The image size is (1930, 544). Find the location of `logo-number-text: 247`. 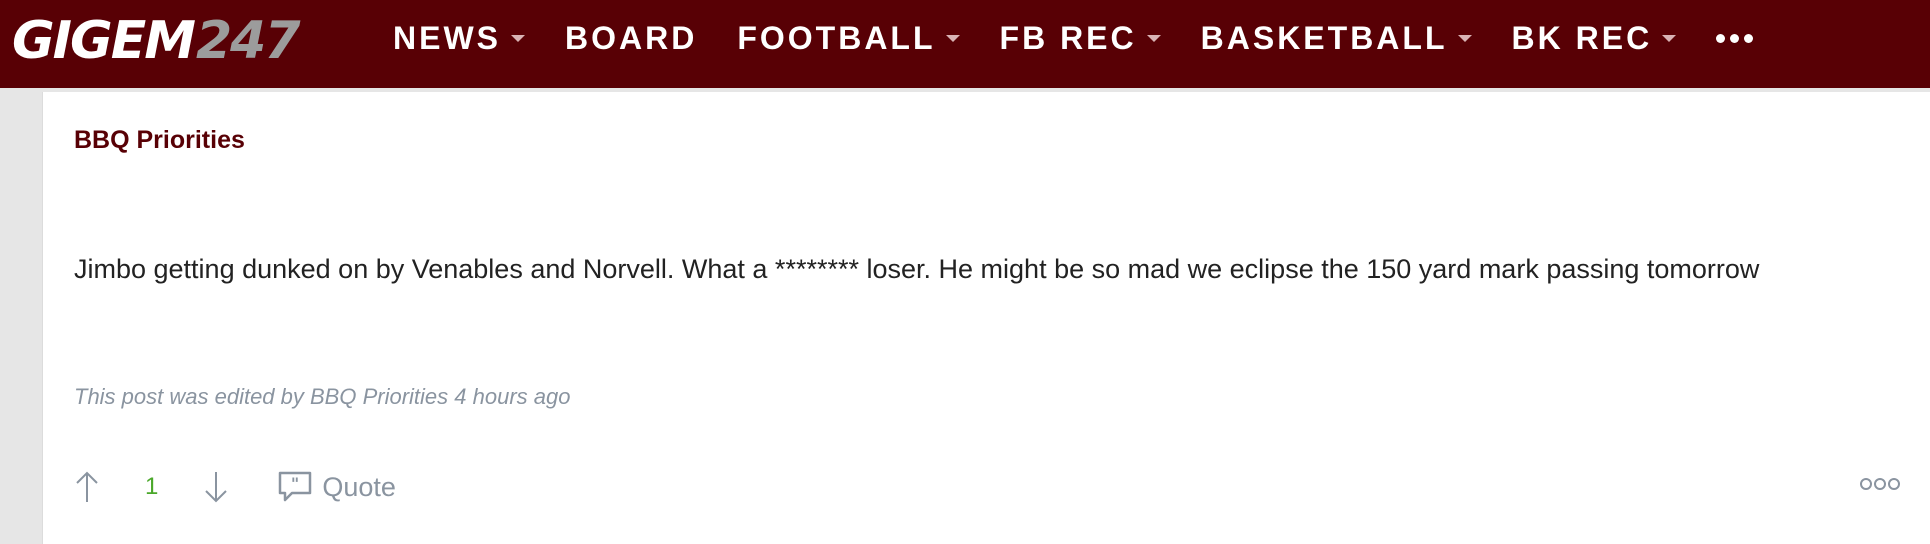

logo-number-text: 247 is located at coordinates (248, 41).